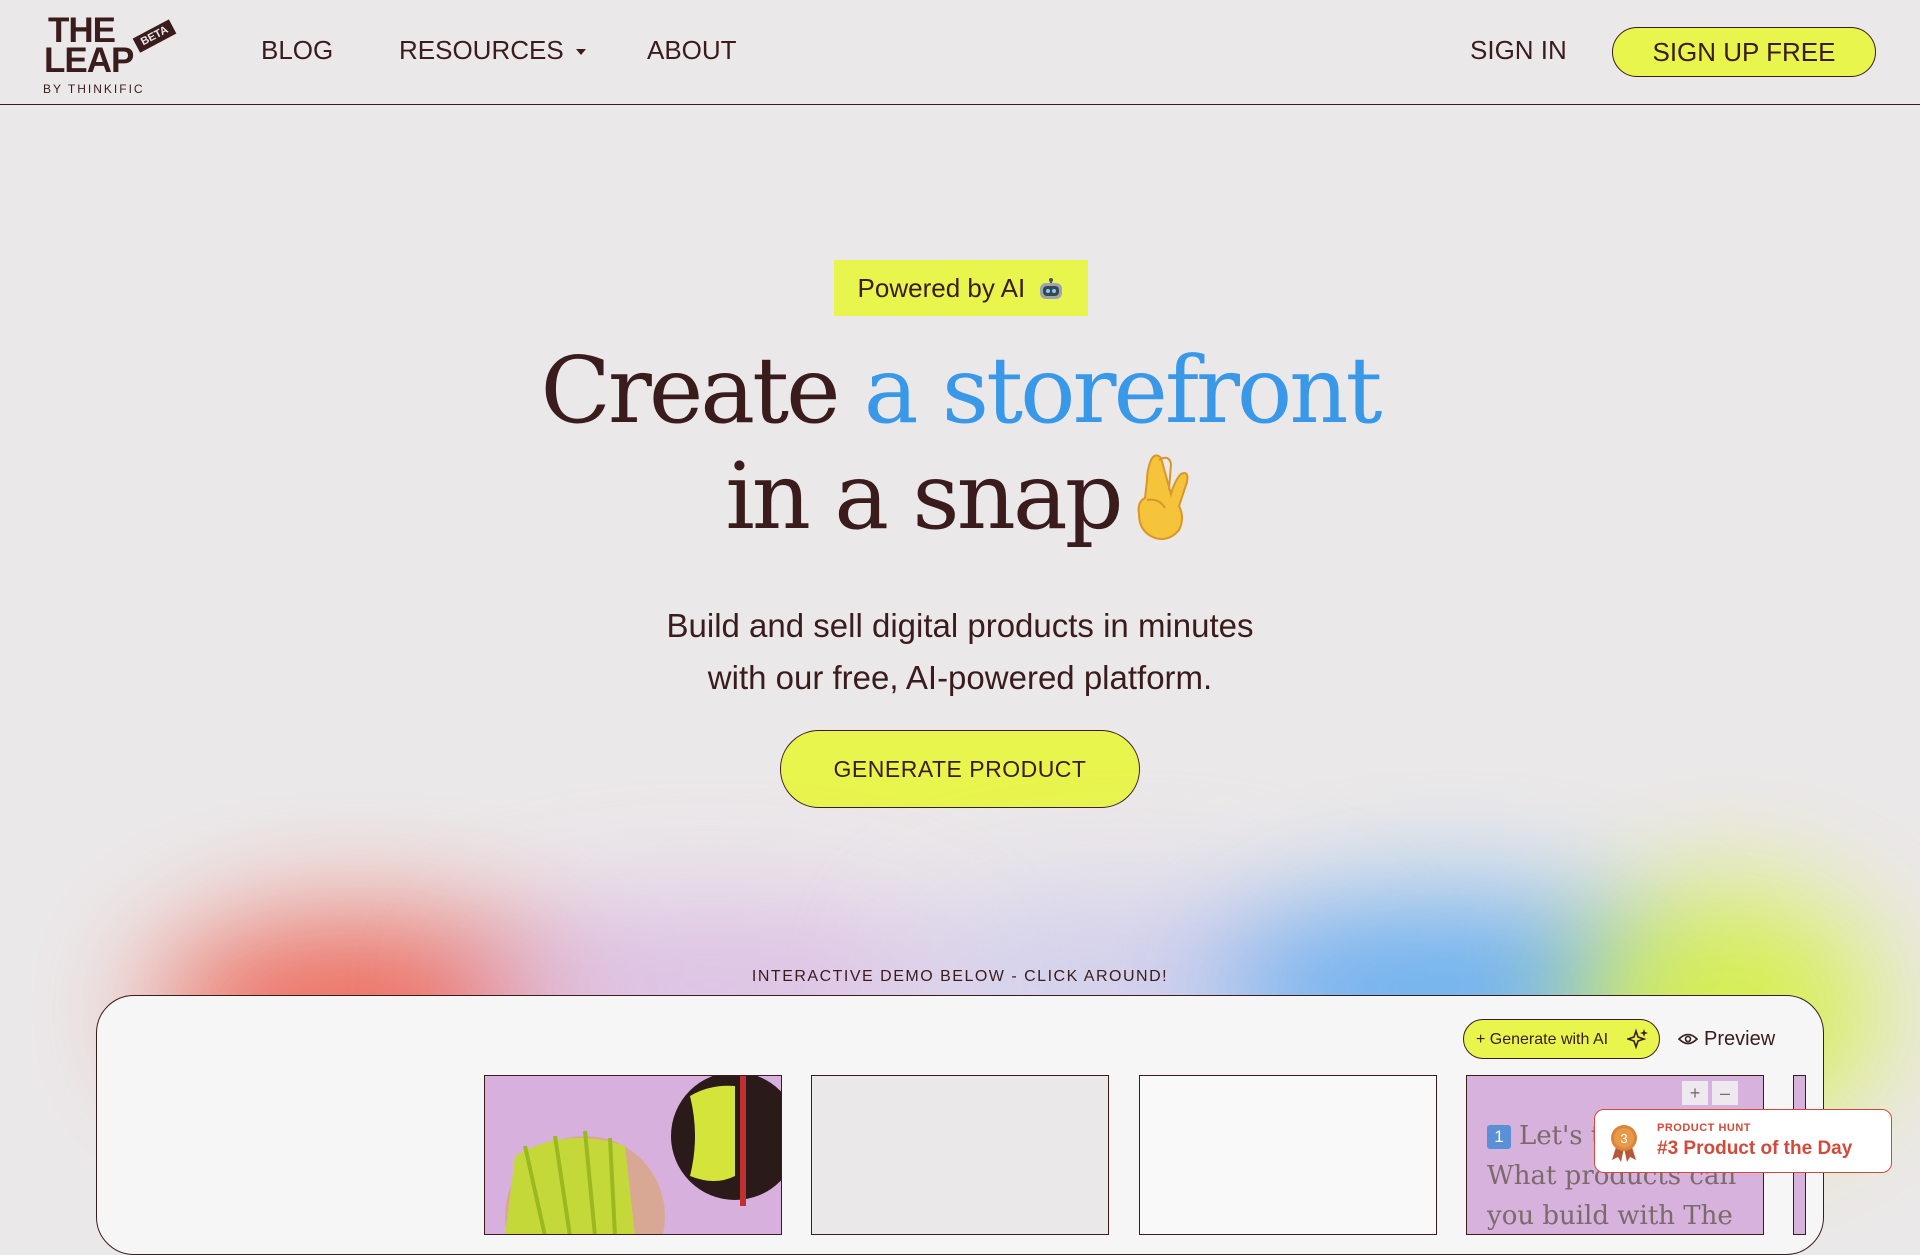  What do you see at coordinates (960, 769) in the screenshot?
I see `generate-product-button: GENERATE PRODUCT` at bounding box center [960, 769].